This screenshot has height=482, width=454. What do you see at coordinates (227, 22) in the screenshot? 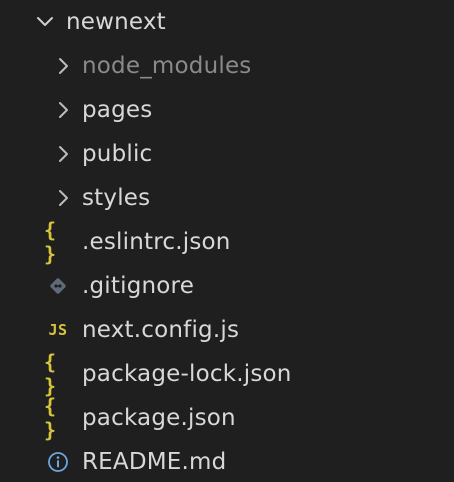
I see `folder-newnext: newnext` at bounding box center [227, 22].